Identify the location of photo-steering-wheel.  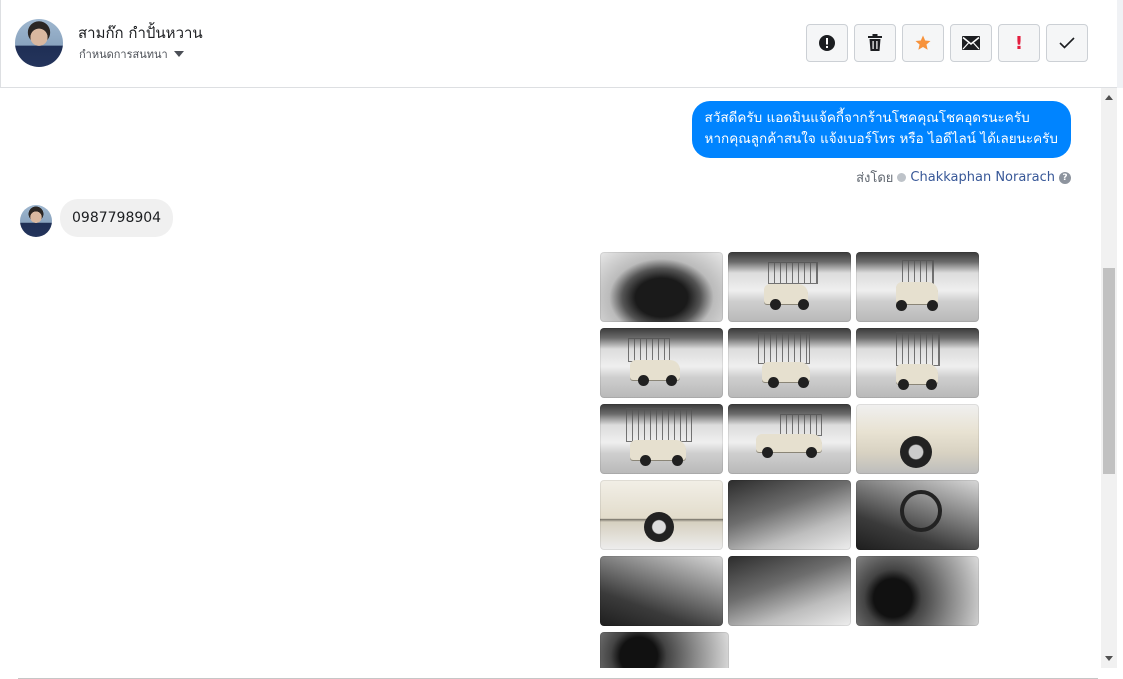
(917, 515).